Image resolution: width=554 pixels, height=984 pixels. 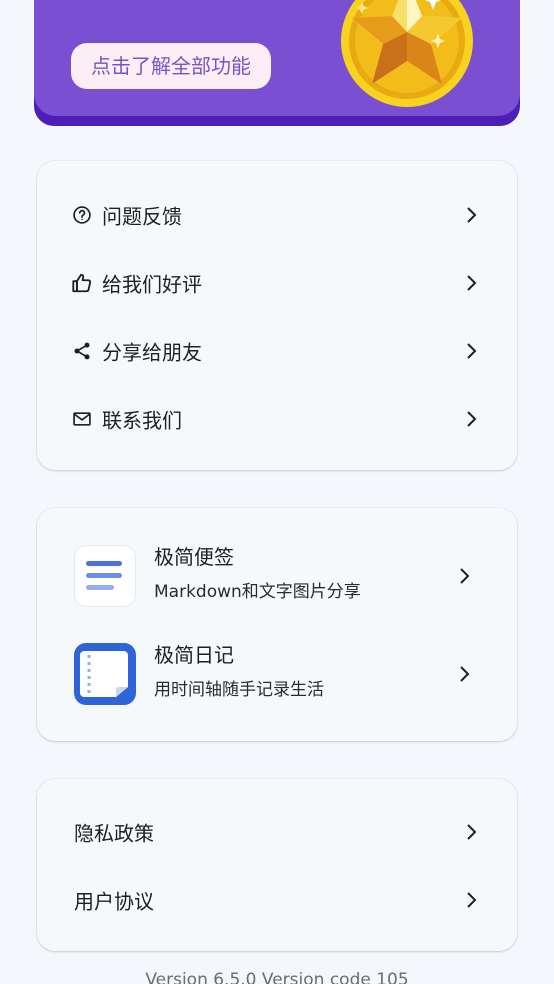 I want to click on app-row-notes: 极简便签 Markdown和文字图片分享, so click(x=277, y=576).